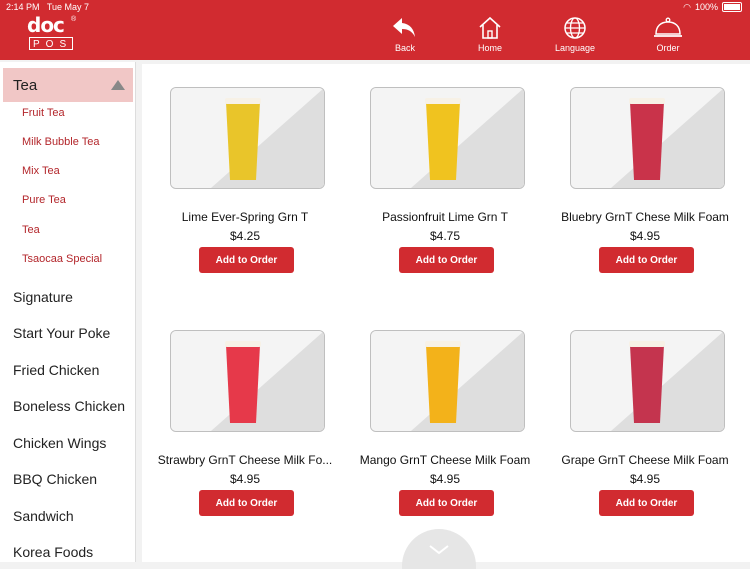 Image resolution: width=750 pixels, height=569 pixels. What do you see at coordinates (43, 297) in the screenshot?
I see `category-item: Signature` at bounding box center [43, 297].